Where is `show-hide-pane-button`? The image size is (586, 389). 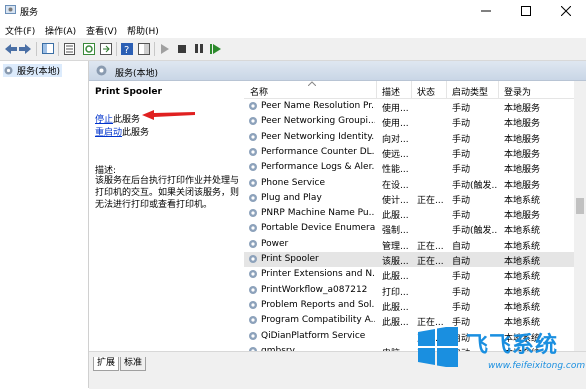 show-hide-pane-button is located at coordinates (143, 48).